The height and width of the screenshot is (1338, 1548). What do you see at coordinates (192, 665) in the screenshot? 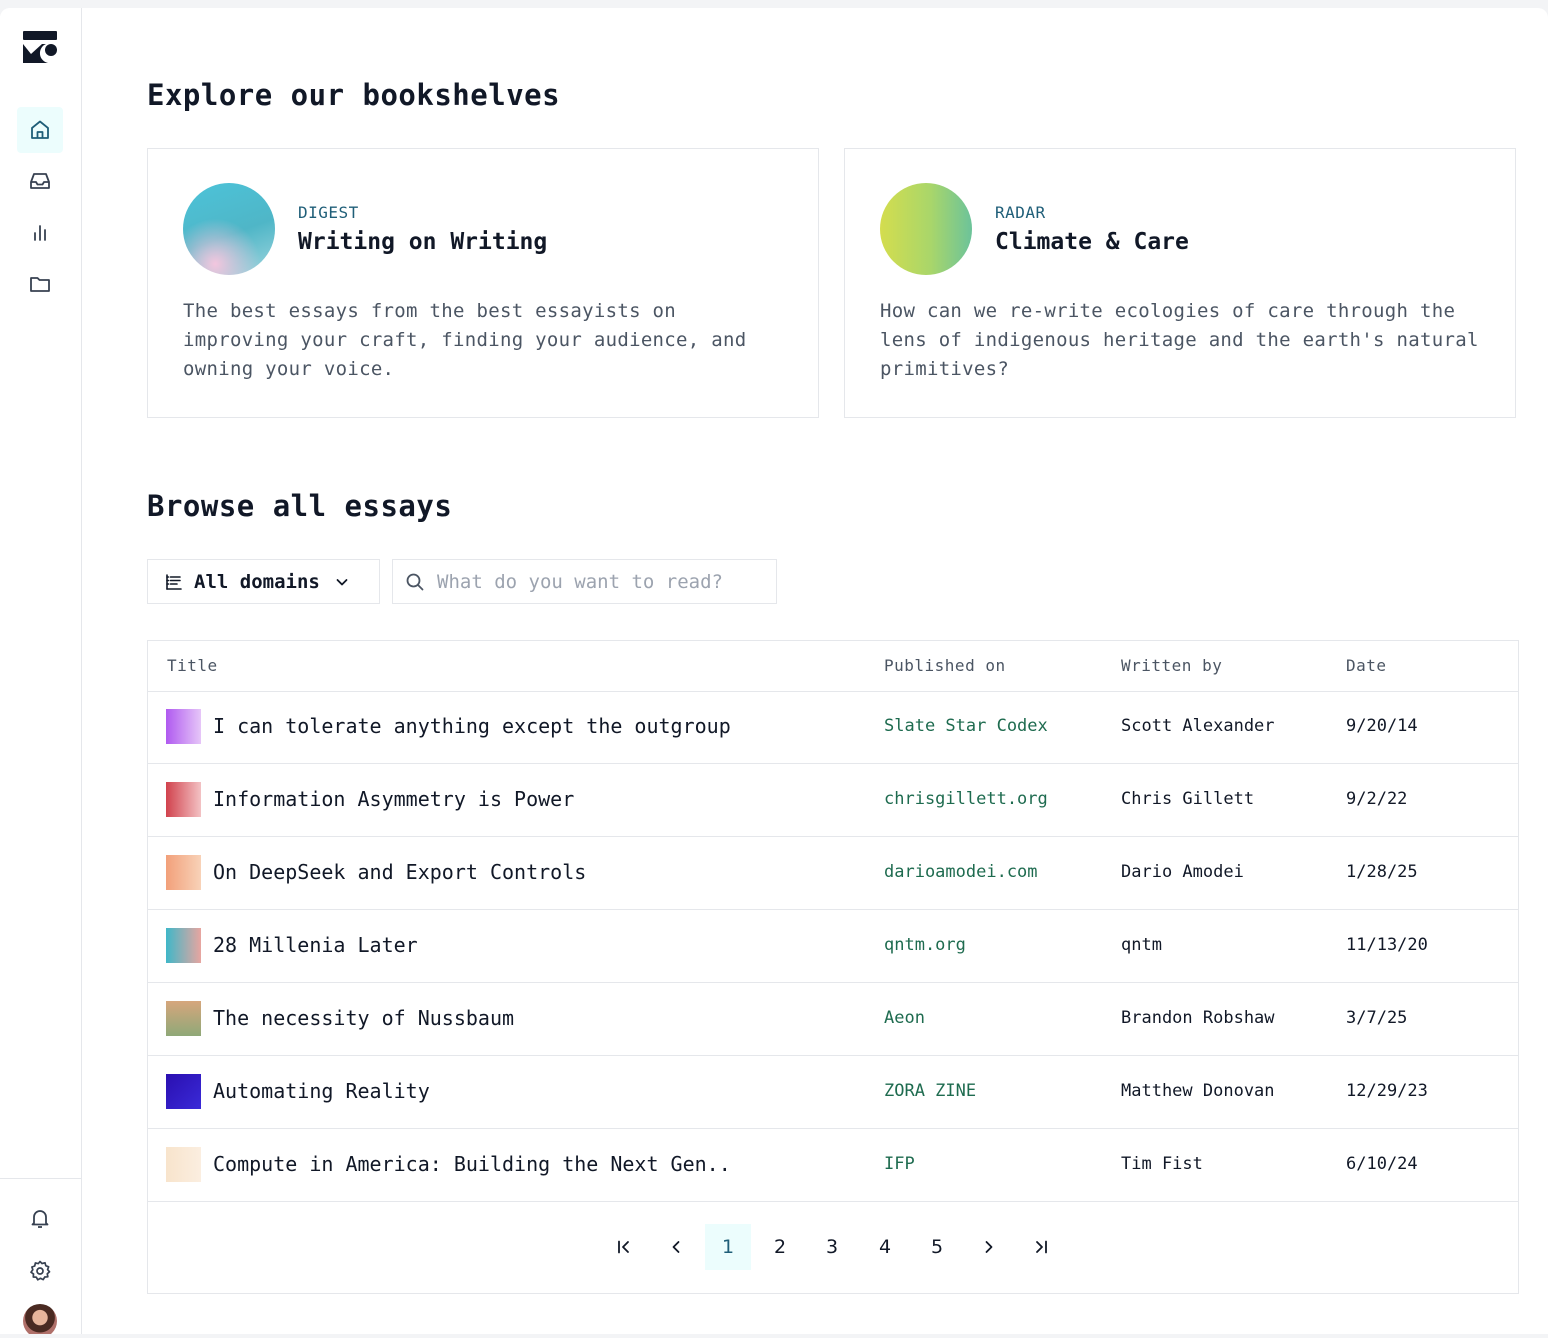
I see `column-header-title: Title` at bounding box center [192, 665].